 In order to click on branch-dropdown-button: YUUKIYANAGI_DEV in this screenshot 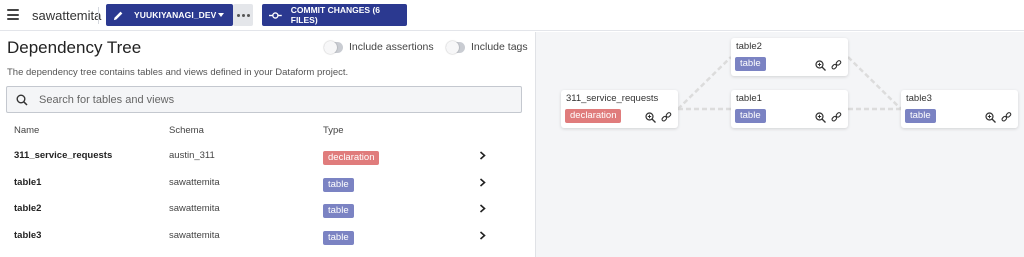, I will do `click(169, 15)`.